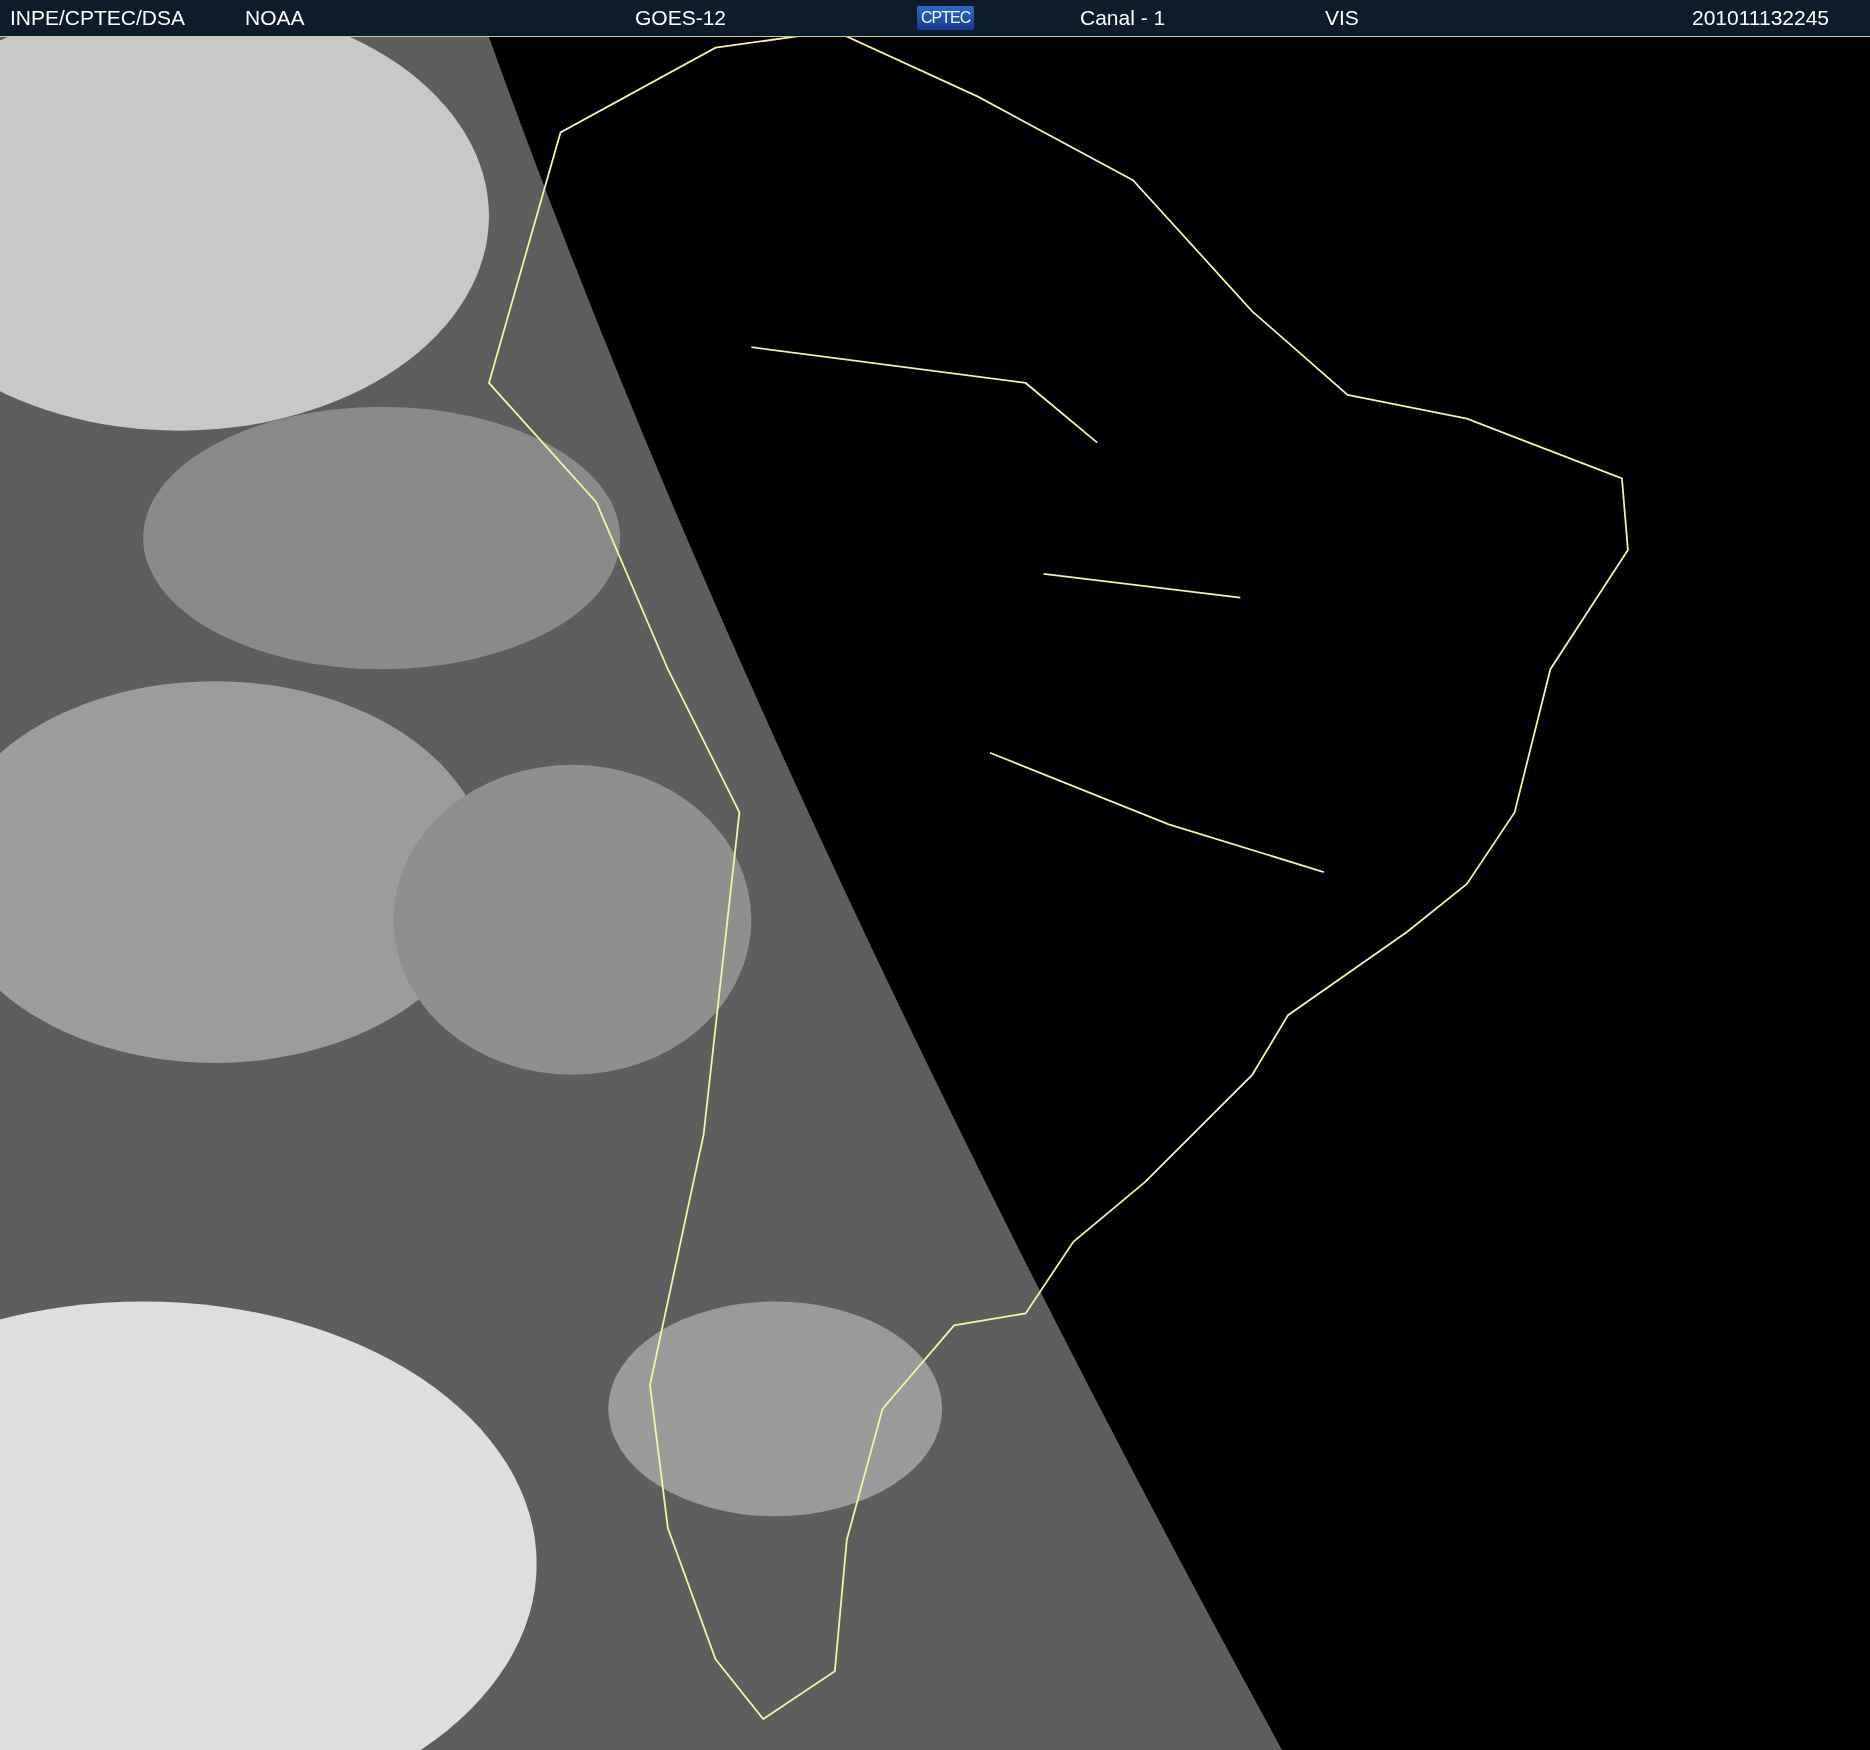 Image resolution: width=1870 pixels, height=1750 pixels. I want to click on header-label: Canal - 1, so click(1123, 18).